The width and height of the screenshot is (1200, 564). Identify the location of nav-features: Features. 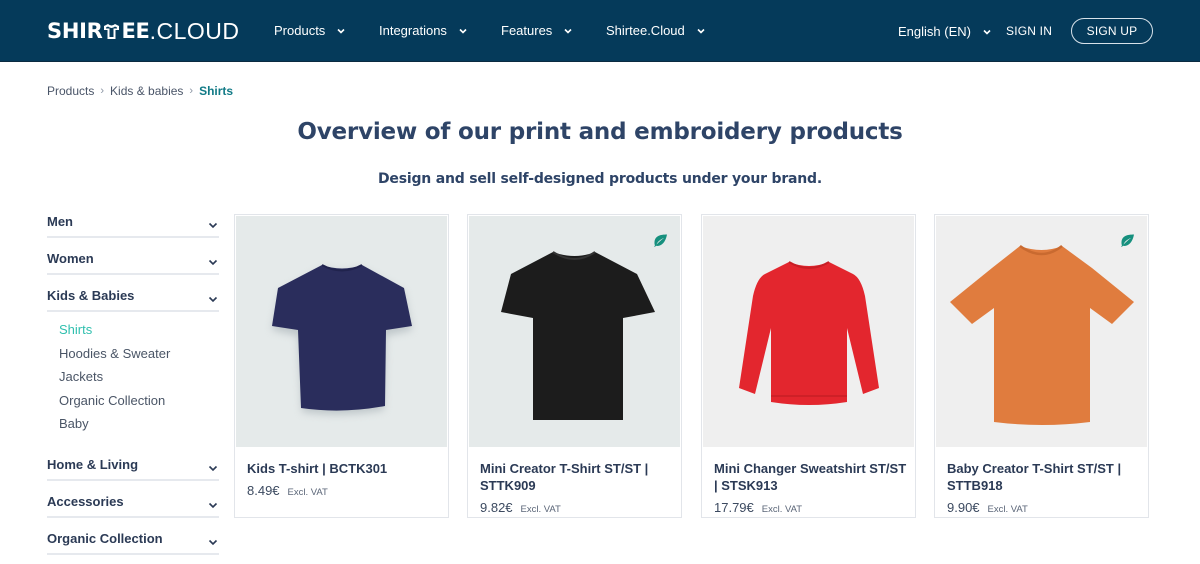
(537, 30).